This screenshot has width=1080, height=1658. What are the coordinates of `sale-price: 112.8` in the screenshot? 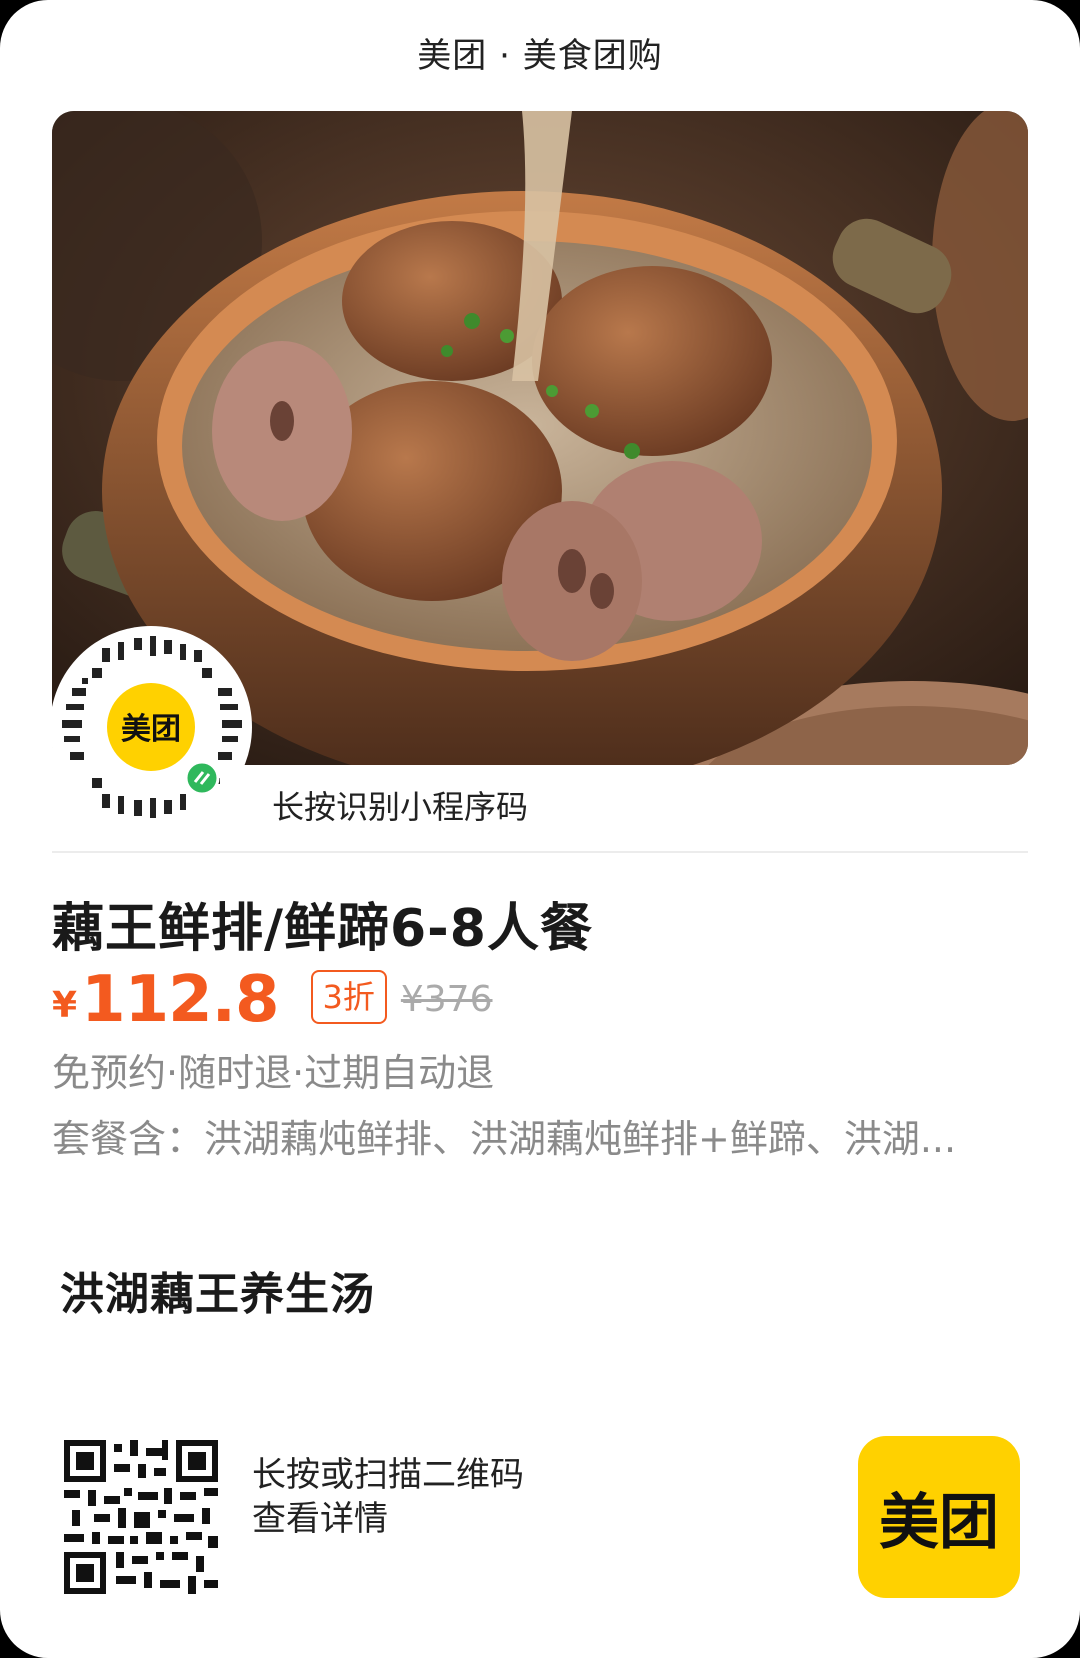 It's located at (180, 1000).